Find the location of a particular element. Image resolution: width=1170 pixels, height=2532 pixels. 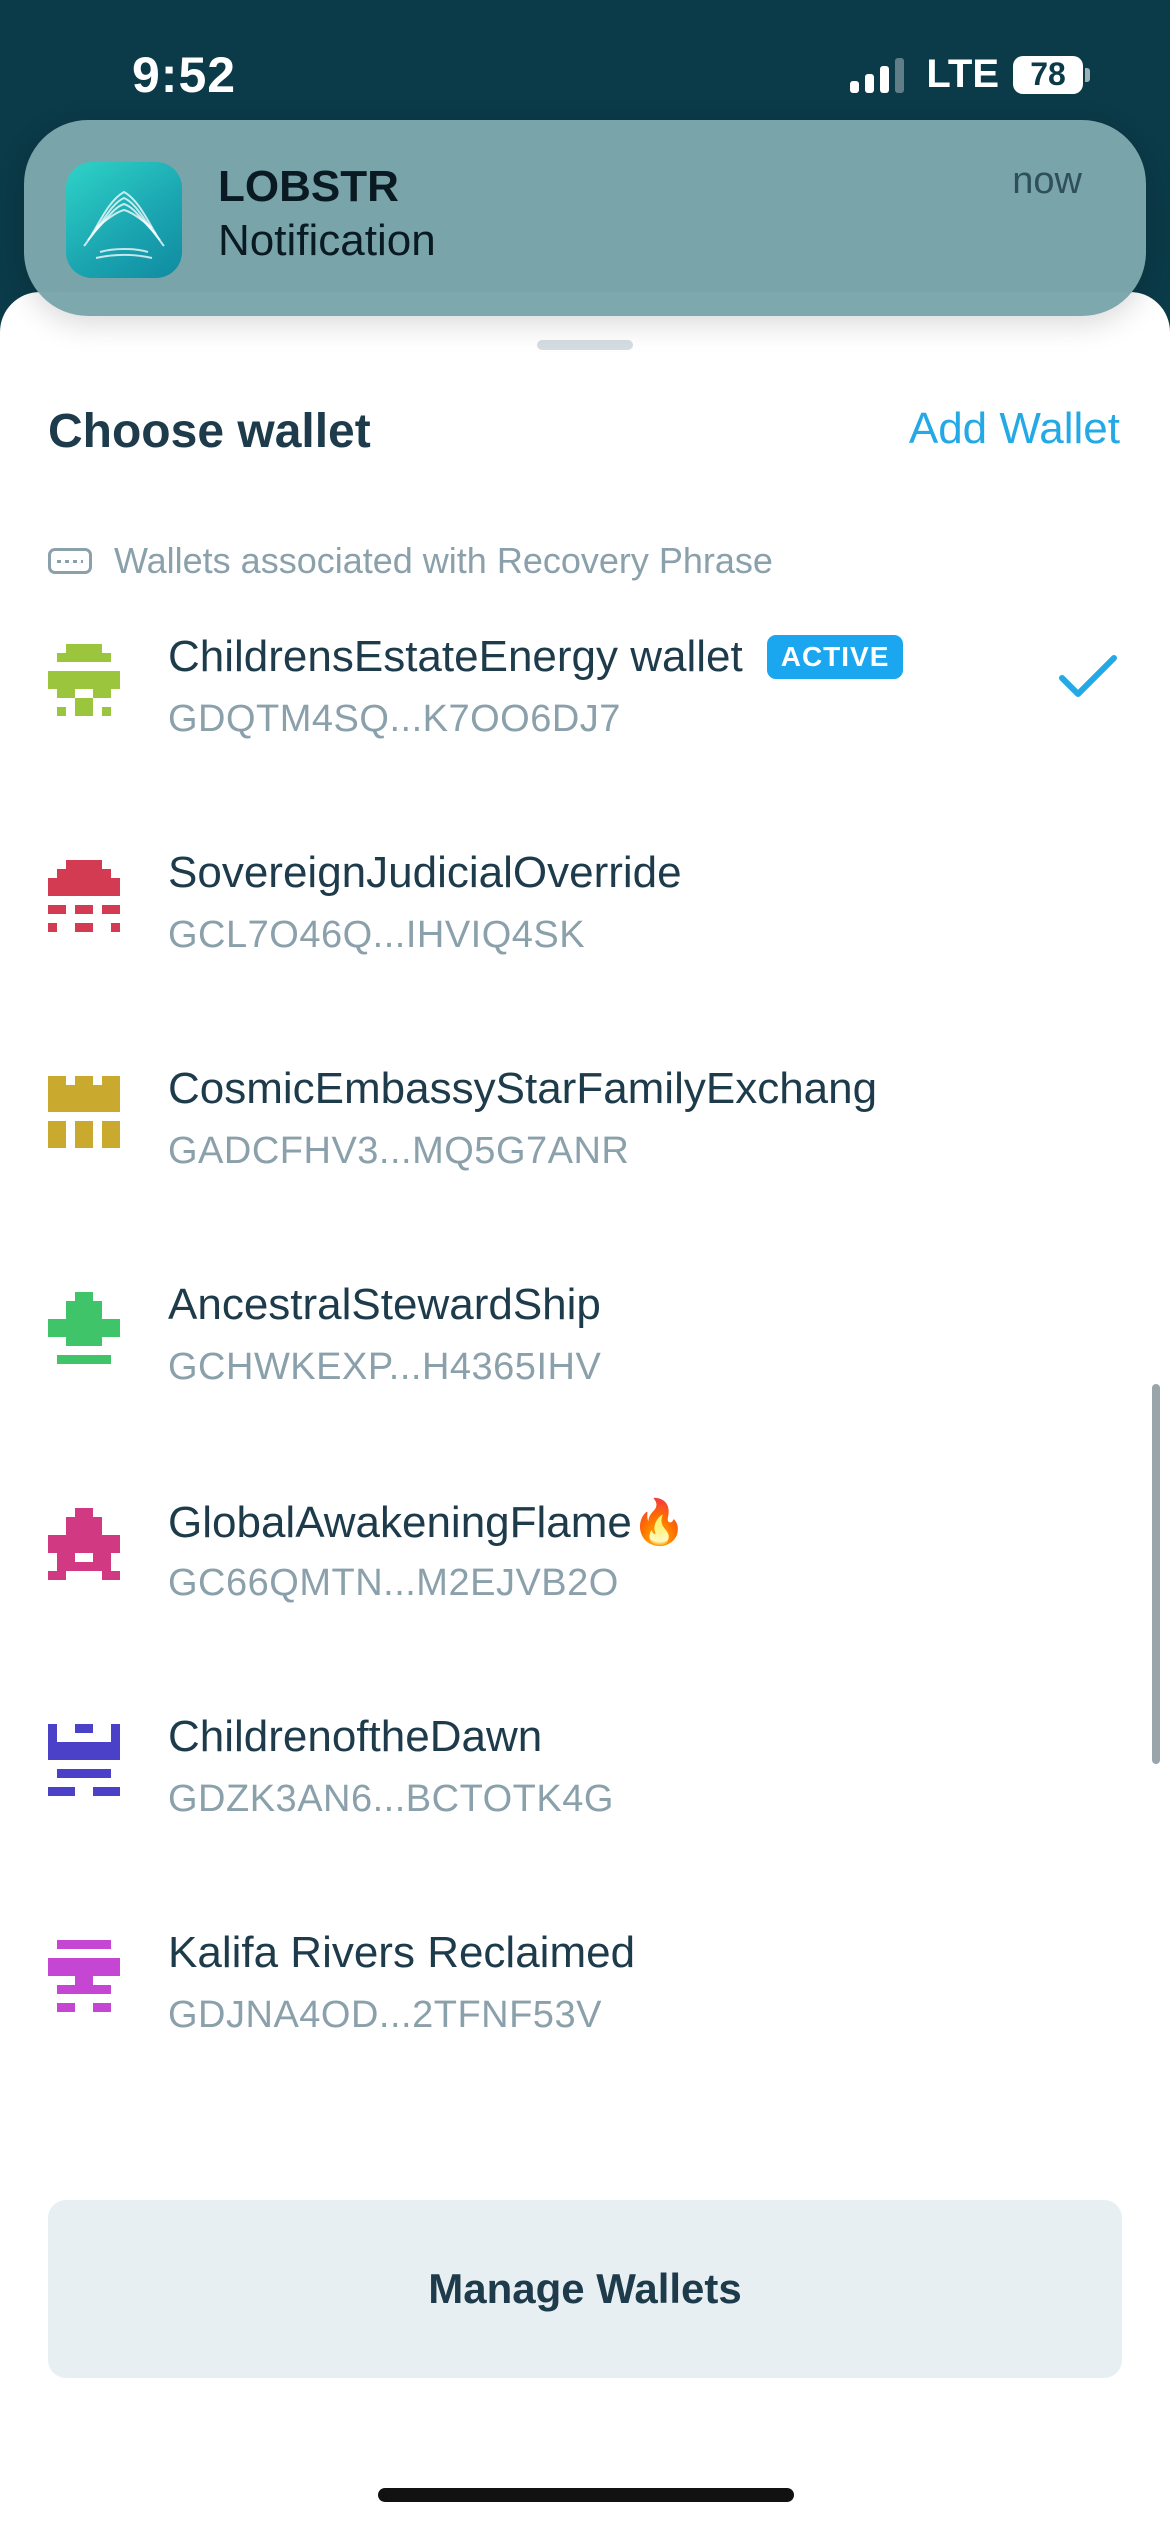

network-type: LTE is located at coordinates (962, 74).